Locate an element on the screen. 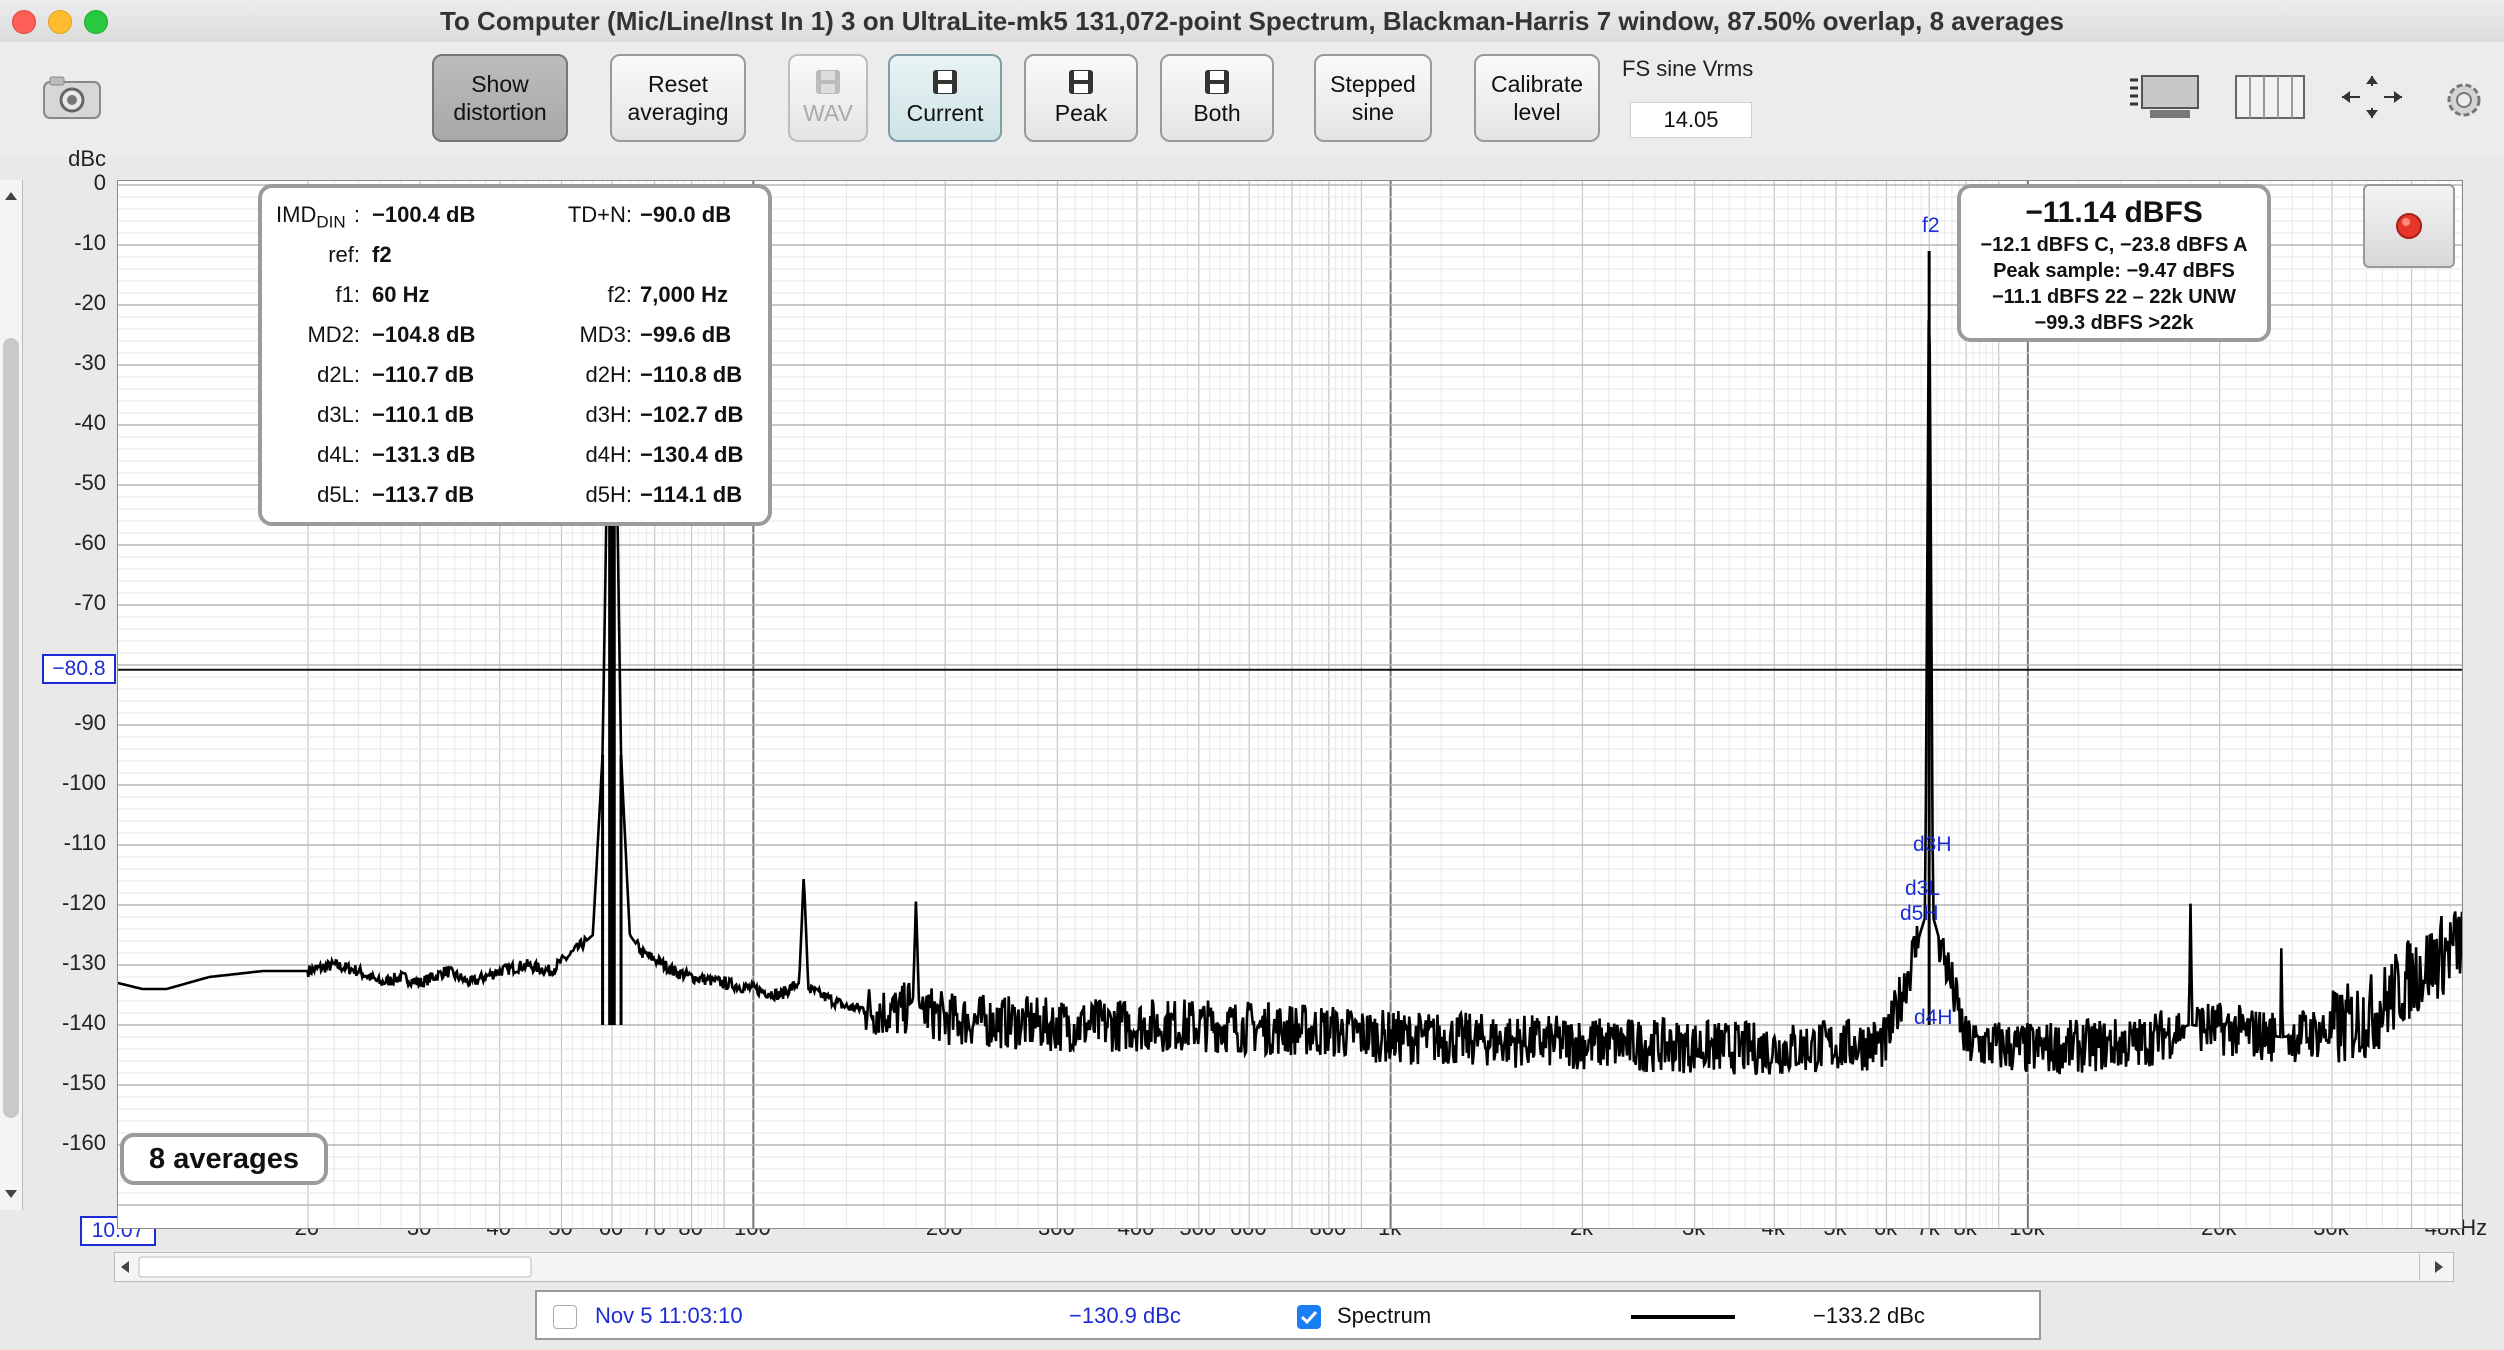 The height and width of the screenshot is (1350, 2504). peak-label-f2: f2 is located at coordinates (1931, 225).